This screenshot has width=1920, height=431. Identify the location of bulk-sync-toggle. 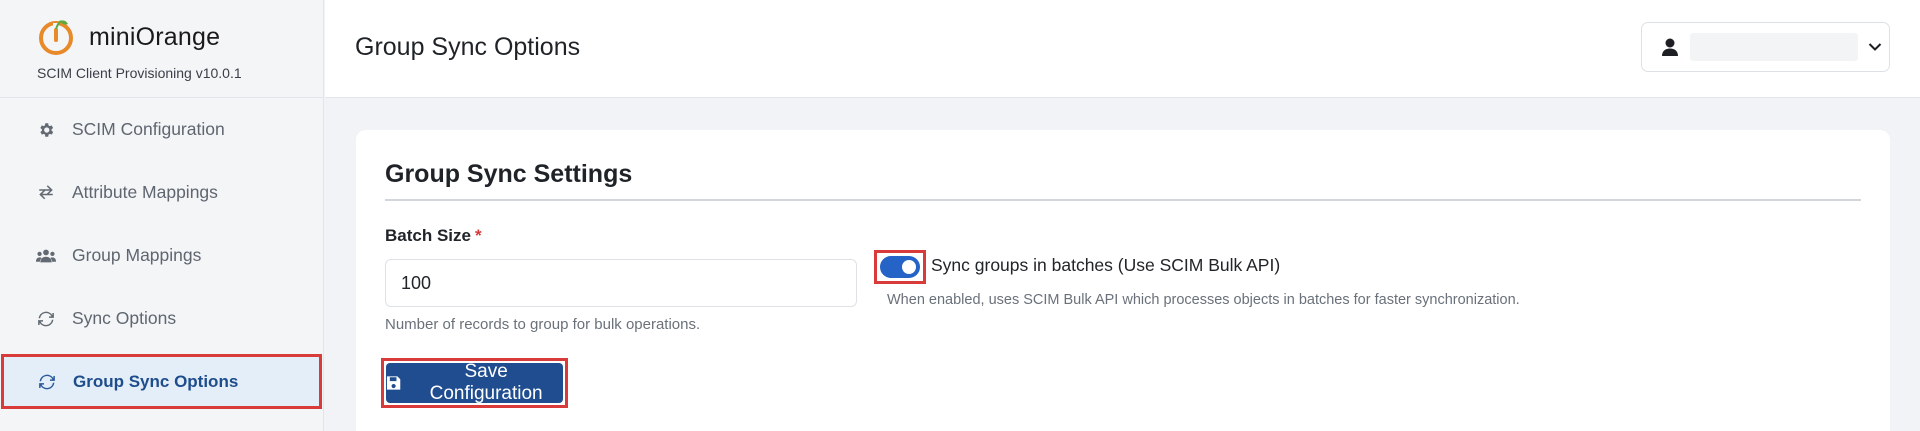
(900, 267).